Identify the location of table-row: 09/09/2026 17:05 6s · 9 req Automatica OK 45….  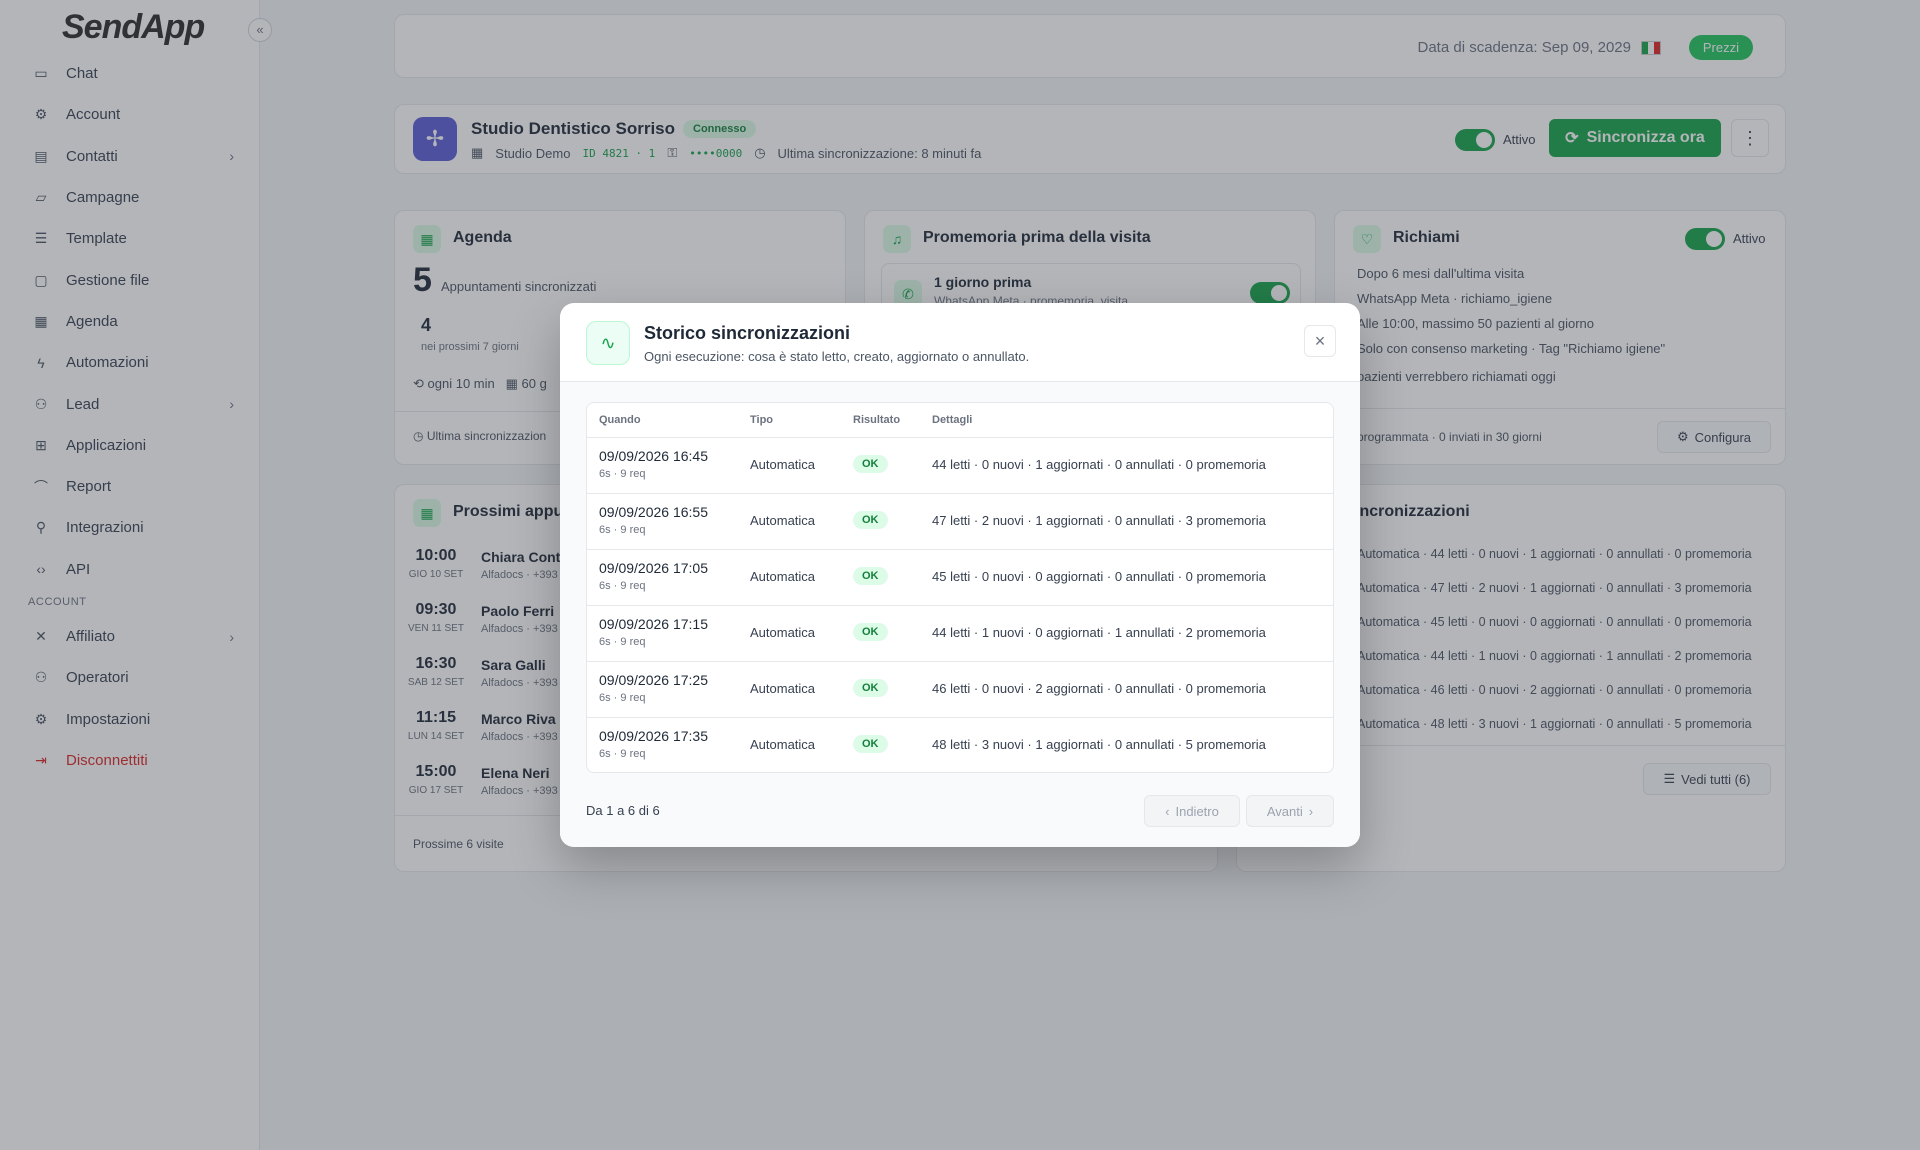
(960, 578).